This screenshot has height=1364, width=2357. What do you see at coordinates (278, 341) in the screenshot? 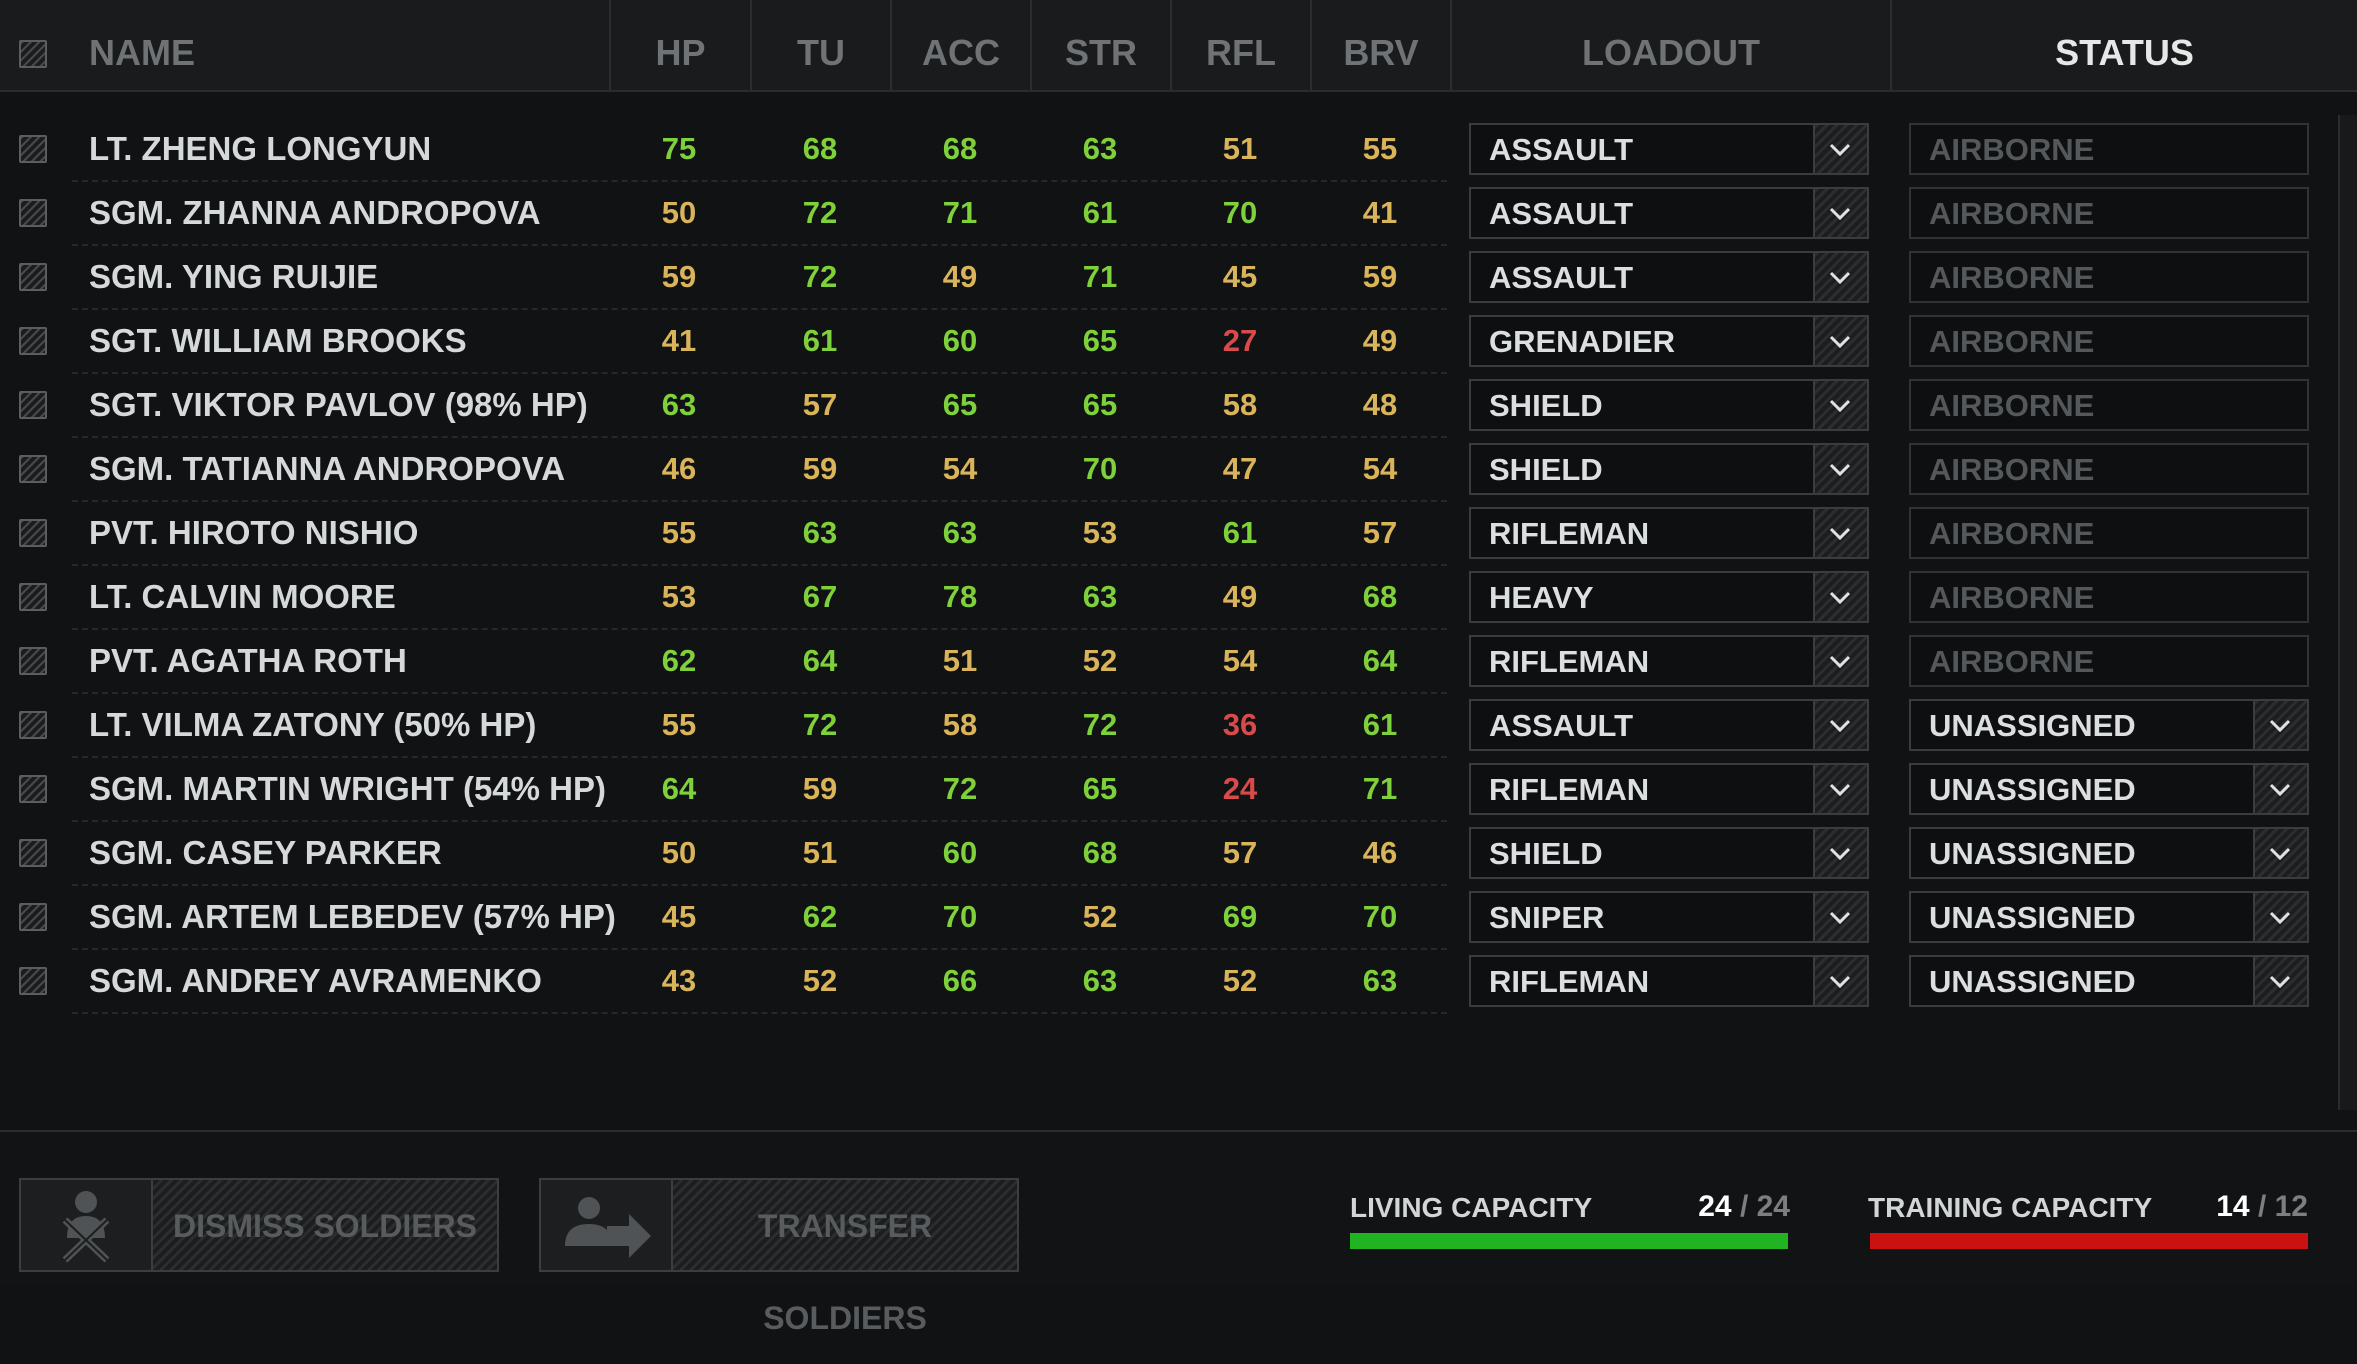
I see `soldier-name: SGT. WILLIAM BROOKS` at bounding box center [278, 341].